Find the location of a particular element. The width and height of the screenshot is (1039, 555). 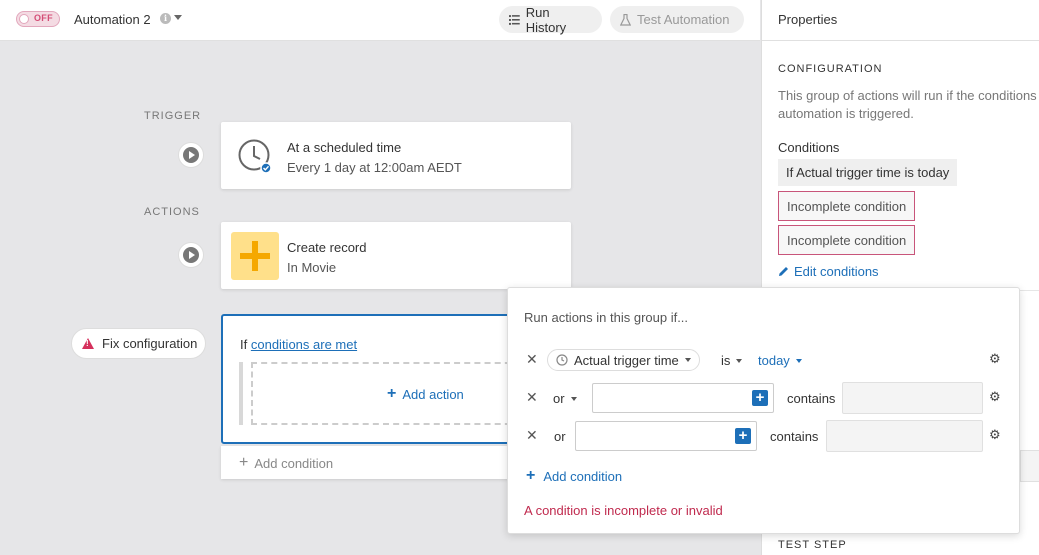

add-action-button: + Add action is located at coordinates (425, 394).